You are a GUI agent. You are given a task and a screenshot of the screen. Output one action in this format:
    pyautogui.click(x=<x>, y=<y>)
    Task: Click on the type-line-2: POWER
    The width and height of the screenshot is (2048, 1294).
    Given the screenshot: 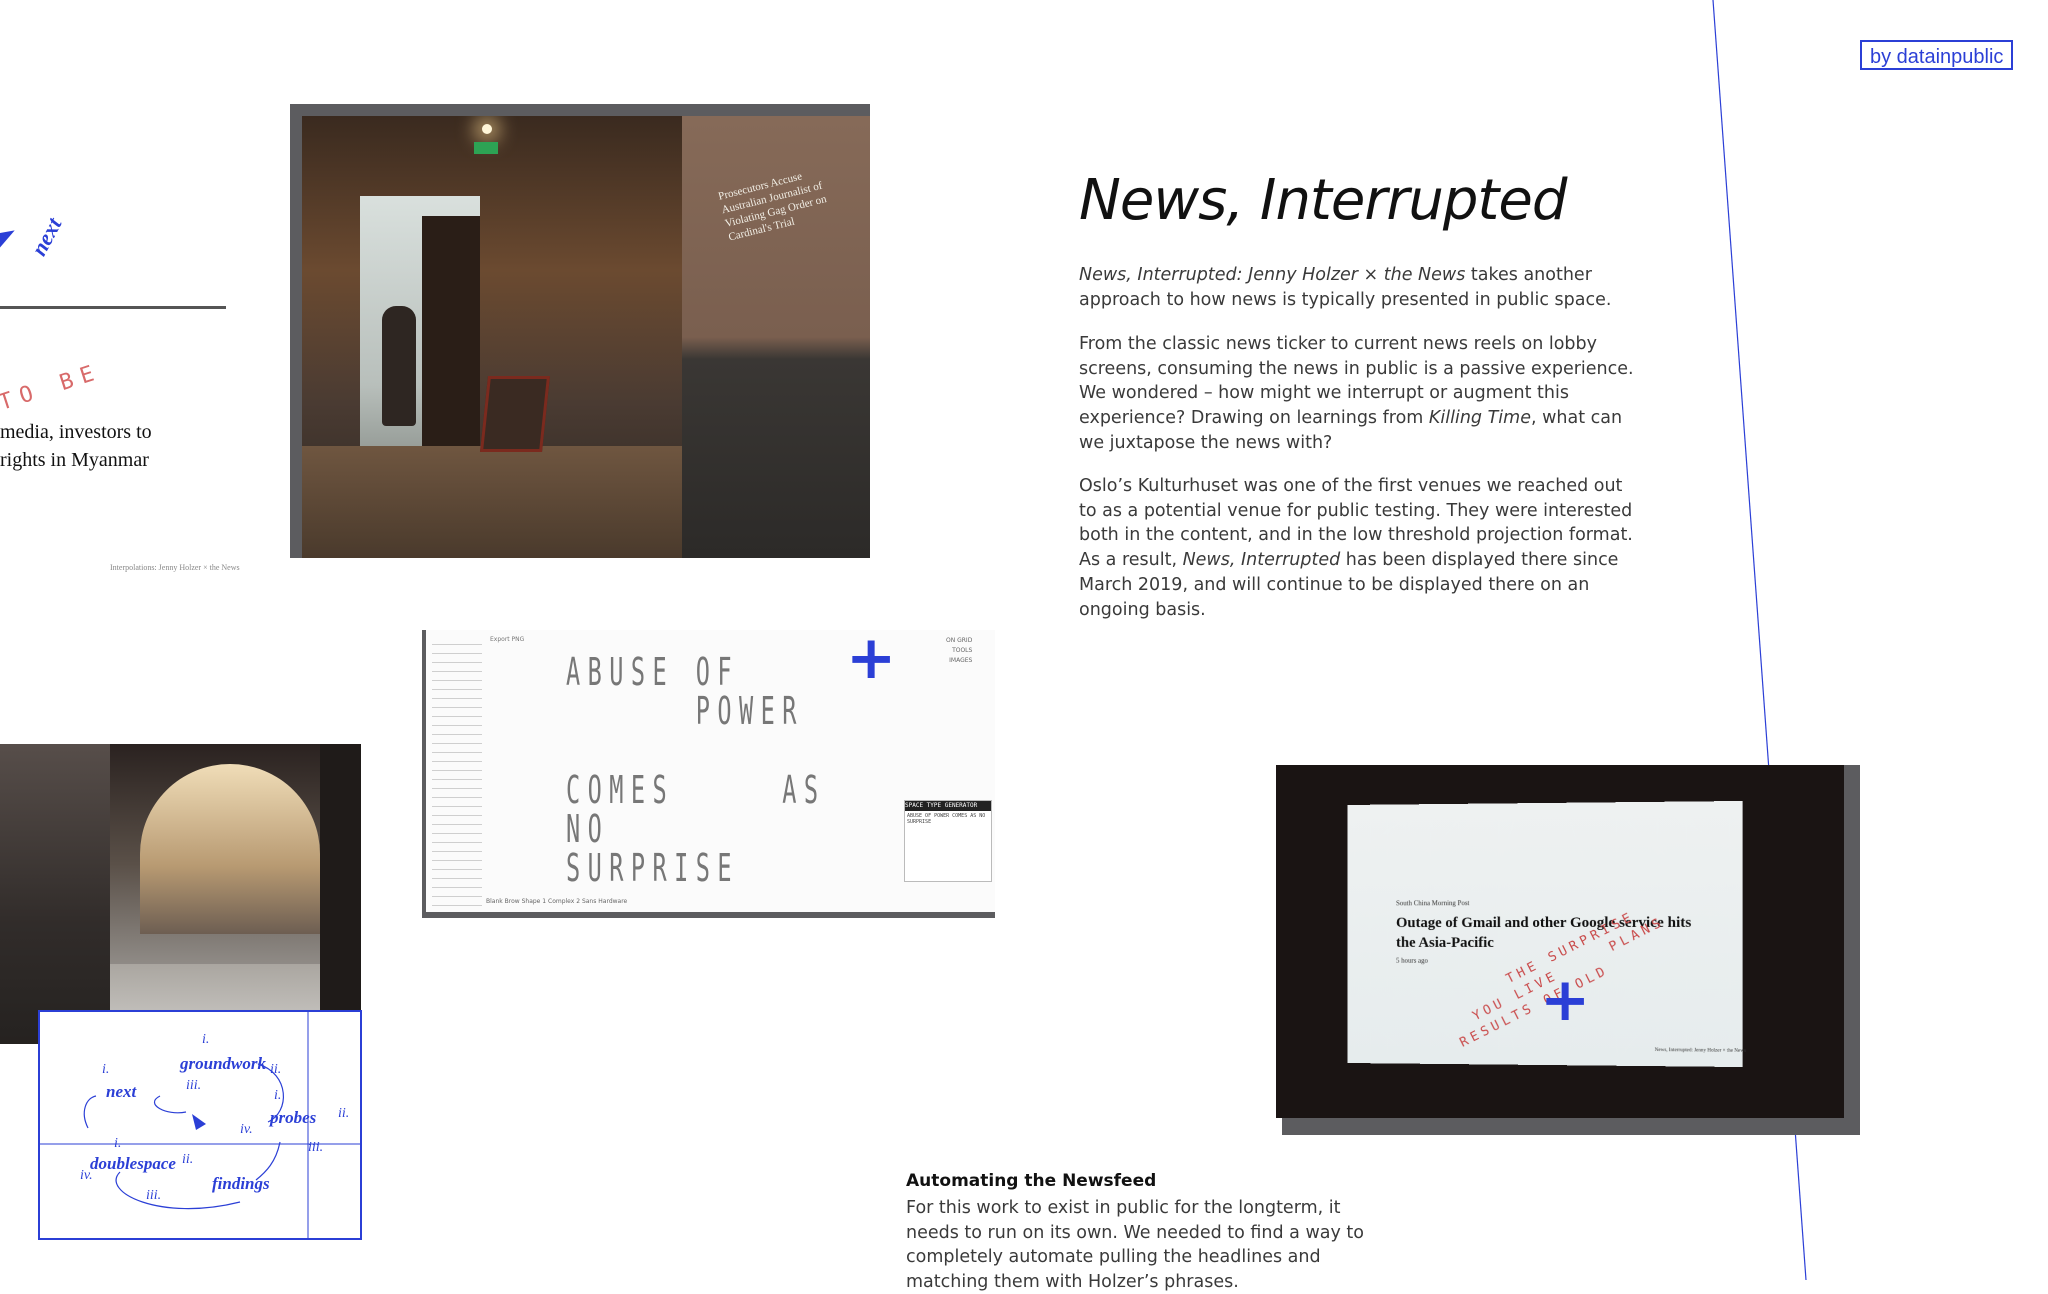 What is the action you would take?
    pyautogui.click(x=685, y=711)
    